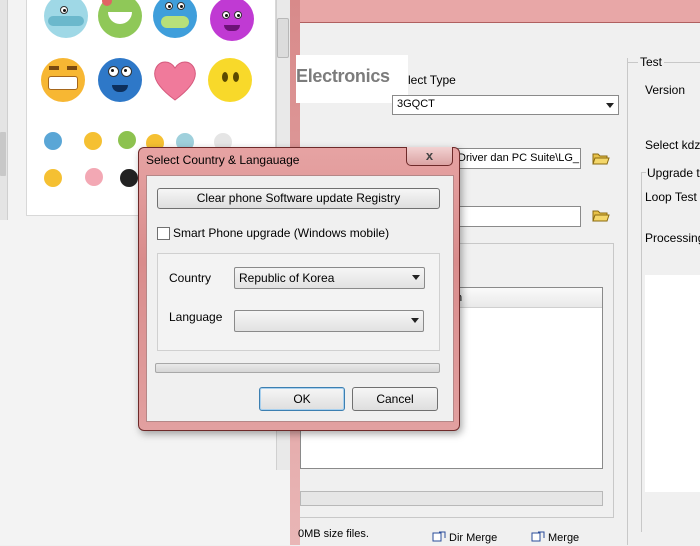 This screenshot has height=546, width=700. Describe the element at coordinates (473, 538) in the screenshot. I see `dir-merge-label: Dir Merge` at that location.